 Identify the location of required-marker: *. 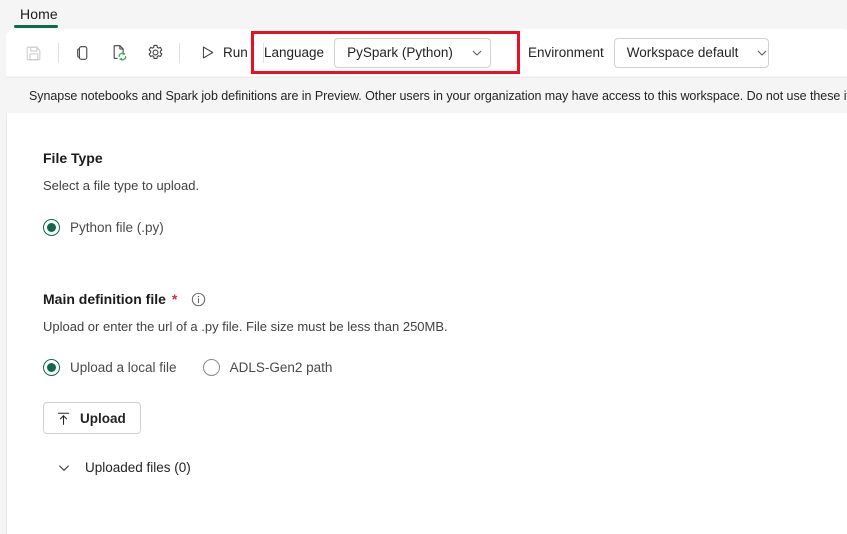
(174, 299).